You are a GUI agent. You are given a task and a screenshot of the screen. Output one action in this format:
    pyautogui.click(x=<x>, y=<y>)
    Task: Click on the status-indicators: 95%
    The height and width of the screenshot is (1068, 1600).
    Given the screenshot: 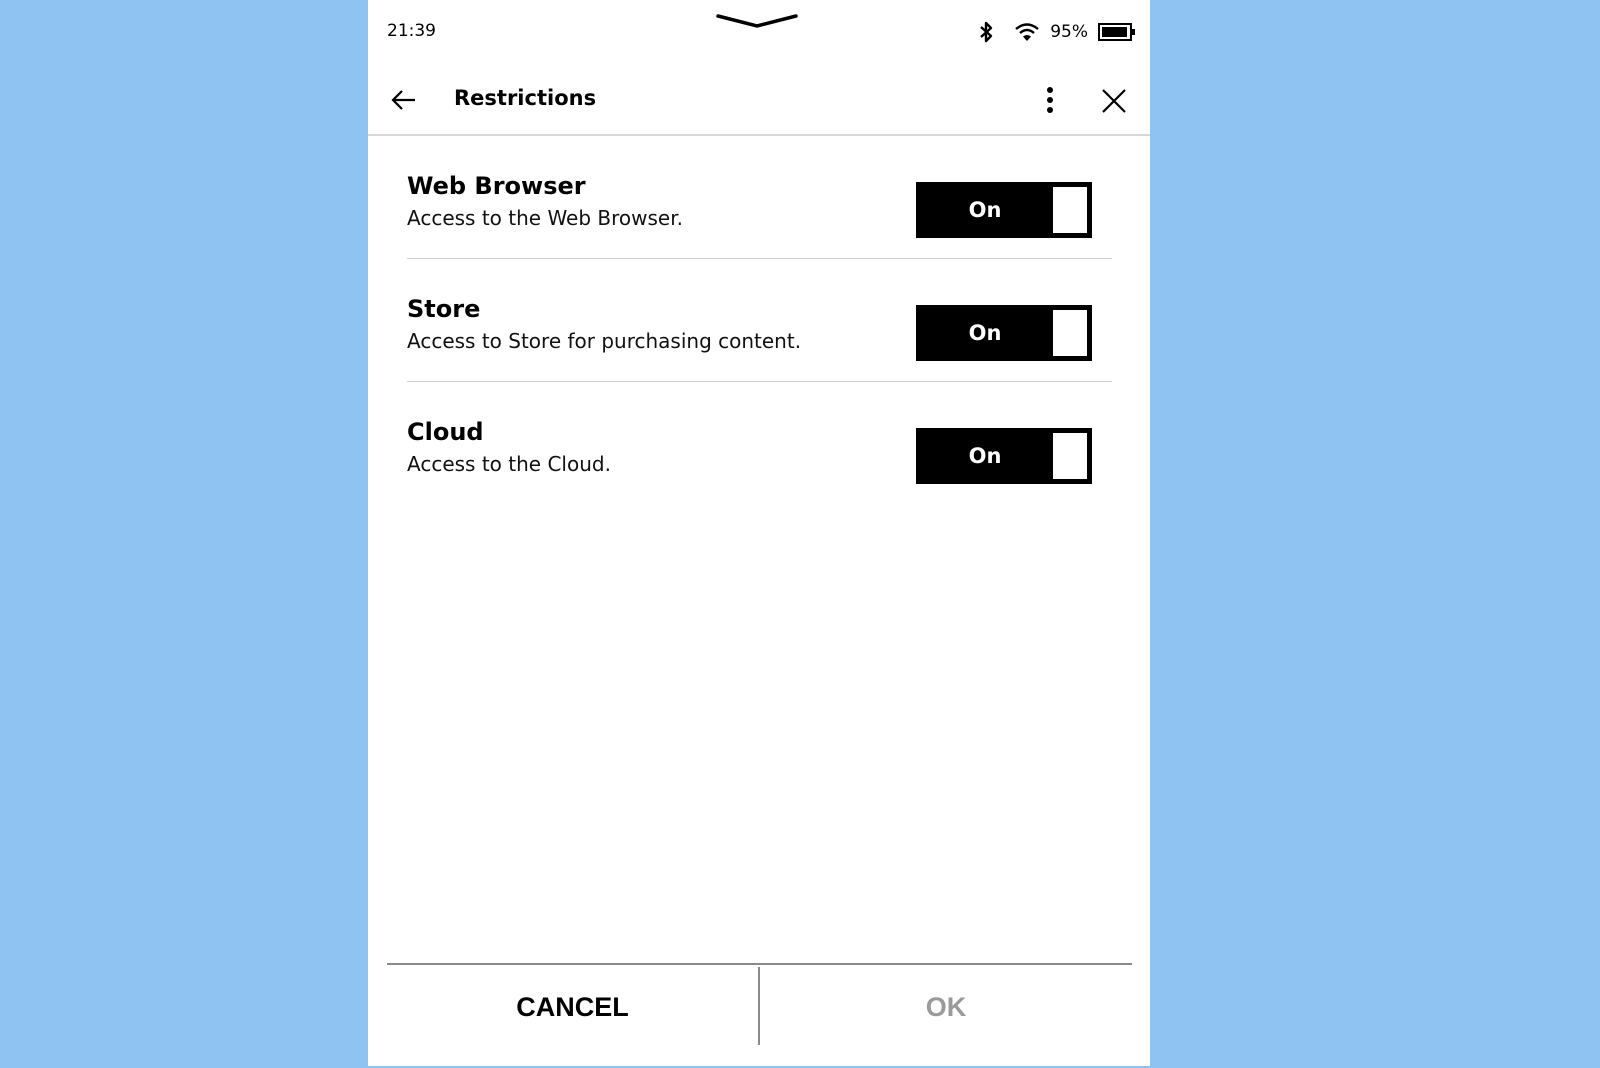 What is the action you would take?
    pyautogui.click(x=1056, y=32)
    